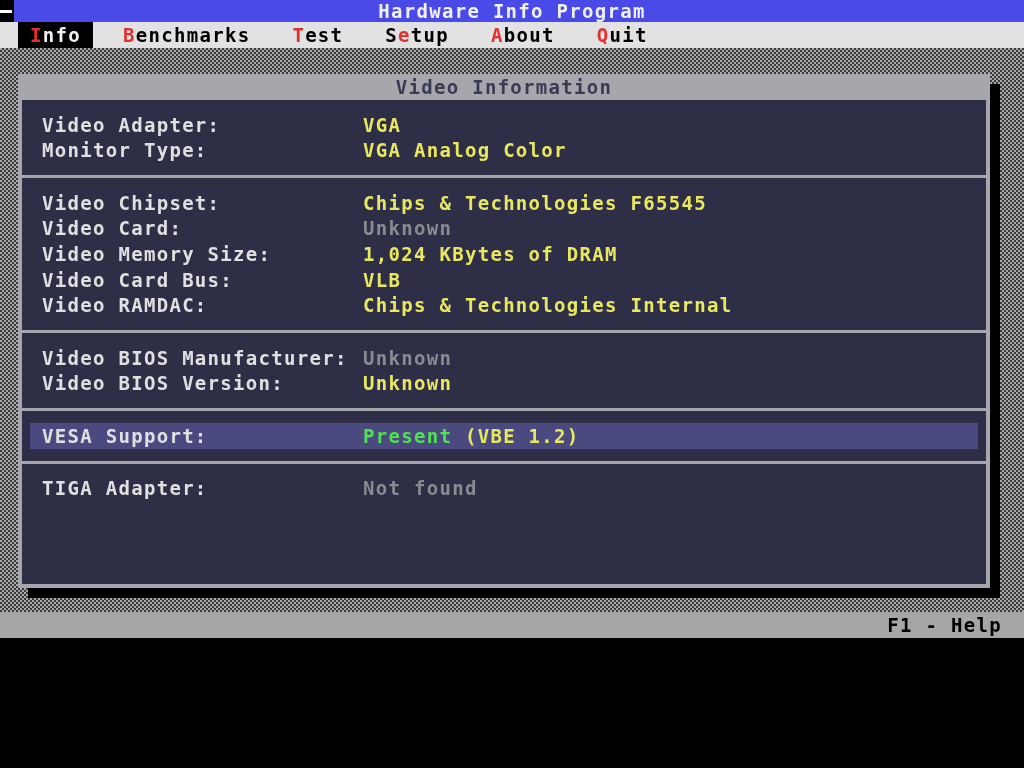  I want to click on field-label: Video Chipset:, so click(131, 203).